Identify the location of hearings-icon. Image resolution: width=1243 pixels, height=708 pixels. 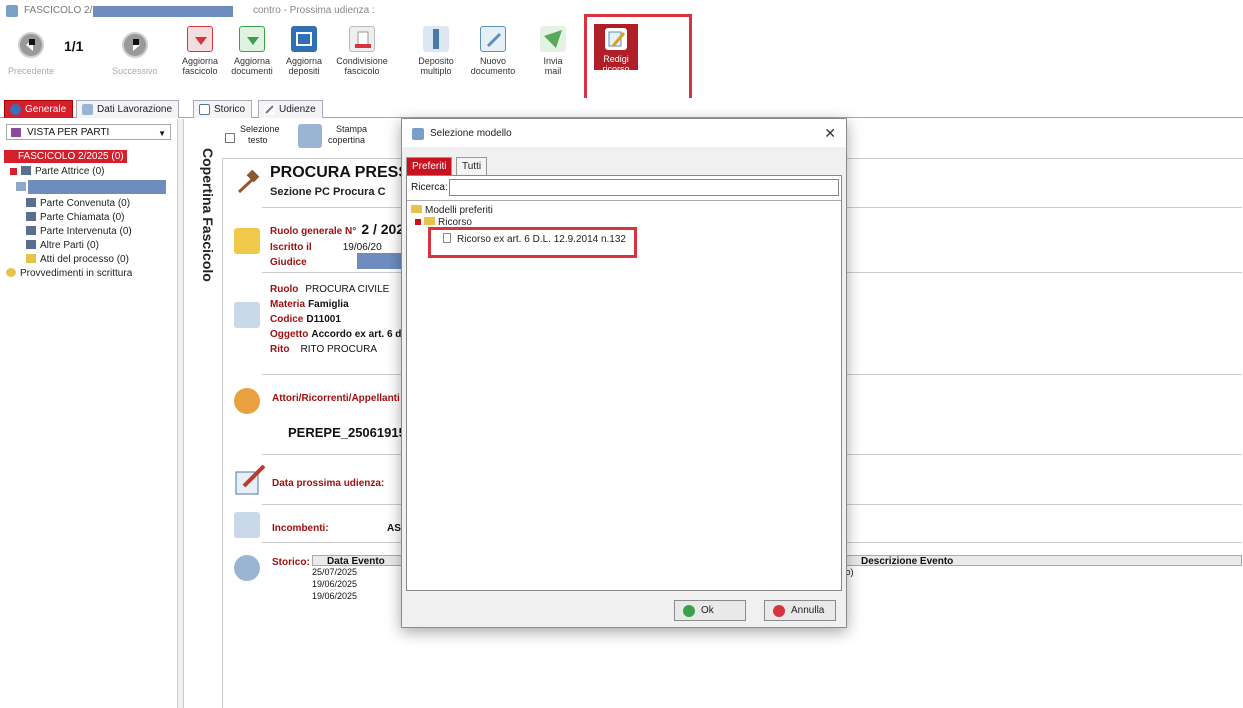
(269, 109).